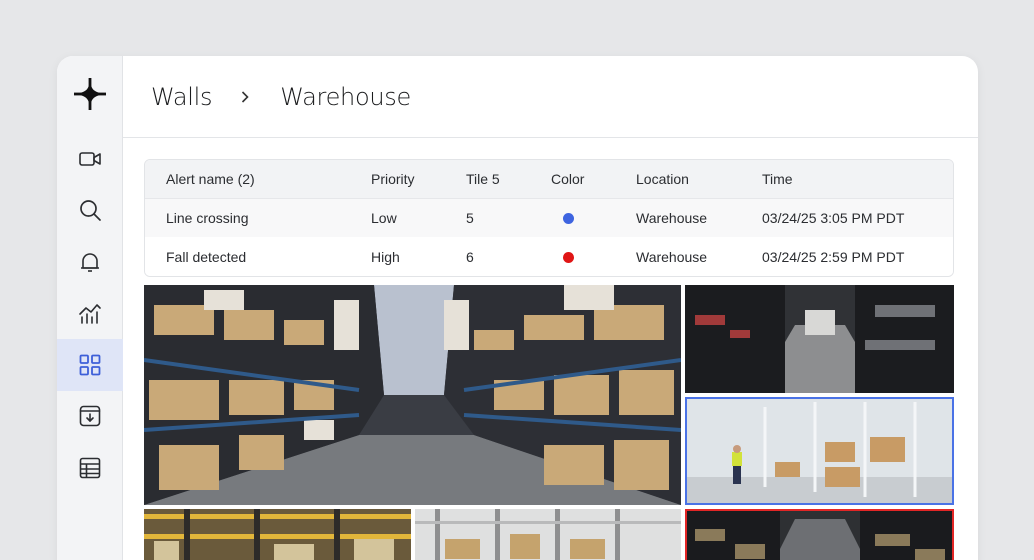 The height and width of the screenshot is (560, 1034). I want to click on column-header-tile: Tile 5, so click(483, 179).